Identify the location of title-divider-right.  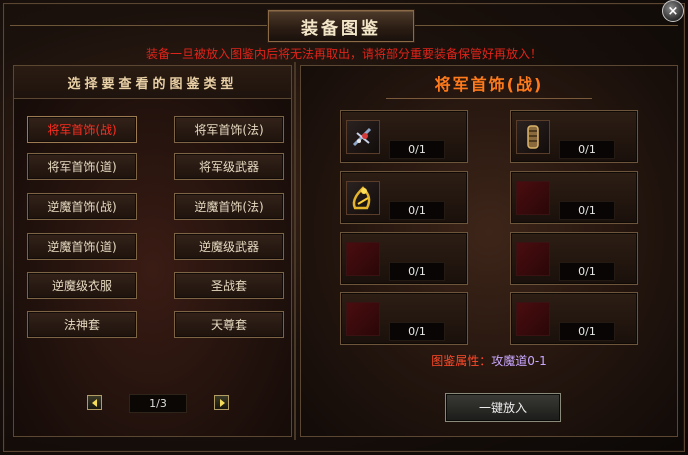
(545, 25).